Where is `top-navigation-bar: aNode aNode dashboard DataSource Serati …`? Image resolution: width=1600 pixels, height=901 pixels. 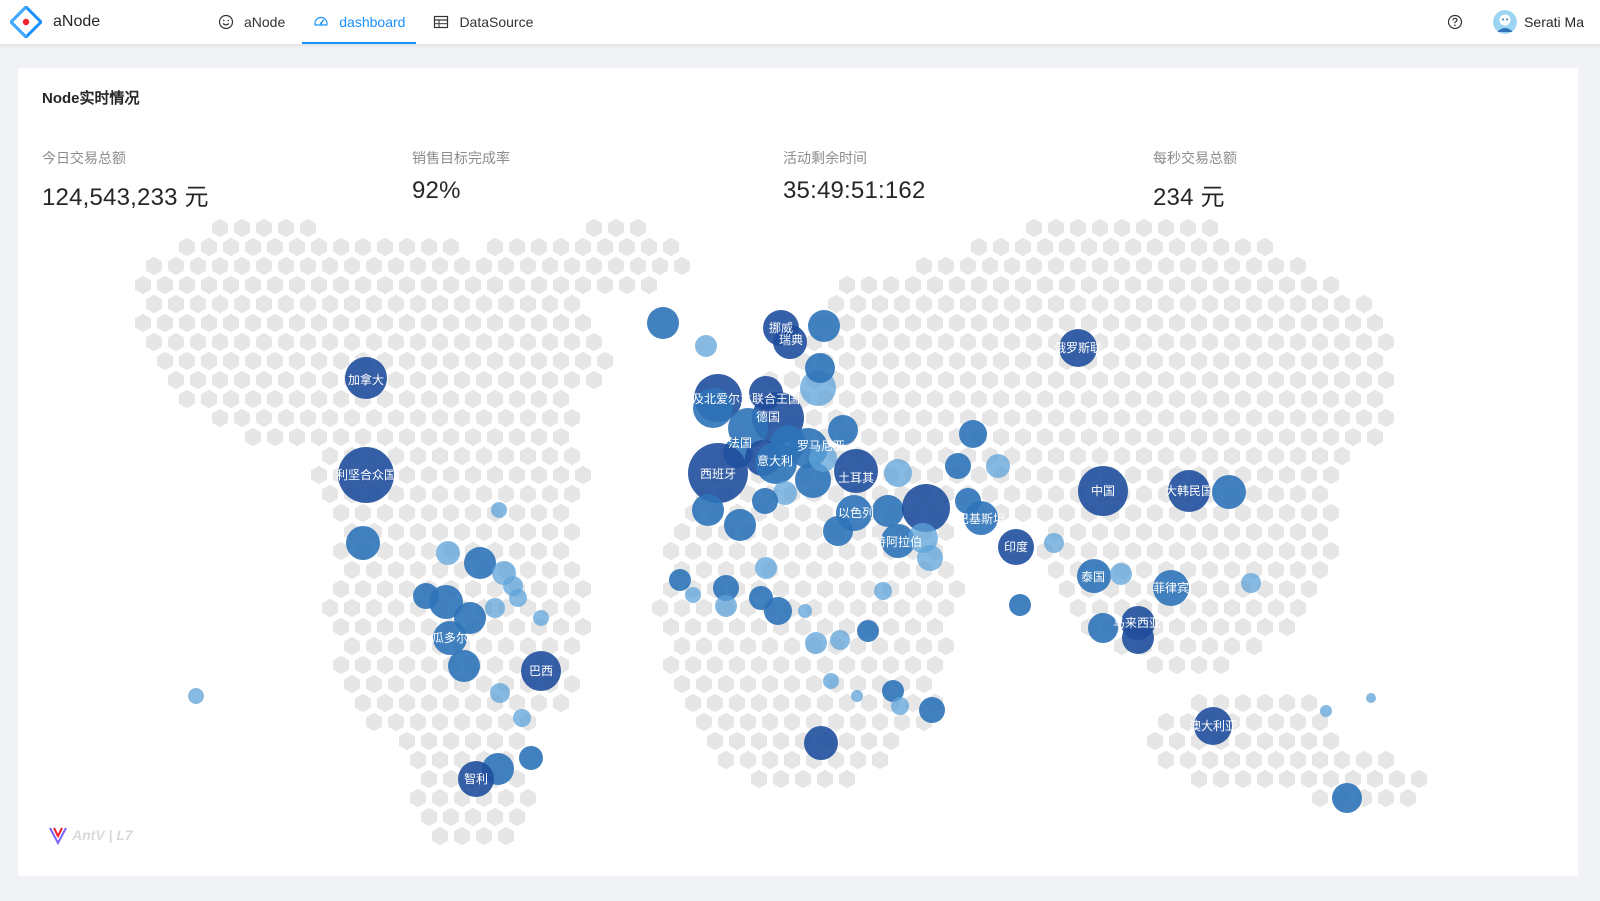 top-navigation-bar: aNode aNode dashboard DataSource Serati … is located at coordinates (800, 22).